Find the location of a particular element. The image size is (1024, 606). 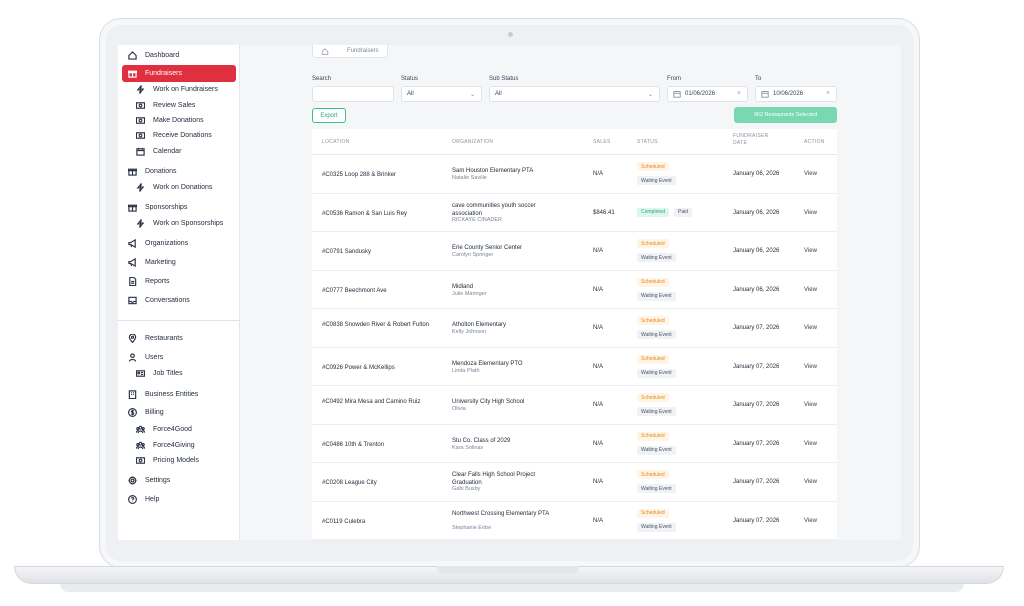

column-header: SALES is located at coordinates (602, 142).